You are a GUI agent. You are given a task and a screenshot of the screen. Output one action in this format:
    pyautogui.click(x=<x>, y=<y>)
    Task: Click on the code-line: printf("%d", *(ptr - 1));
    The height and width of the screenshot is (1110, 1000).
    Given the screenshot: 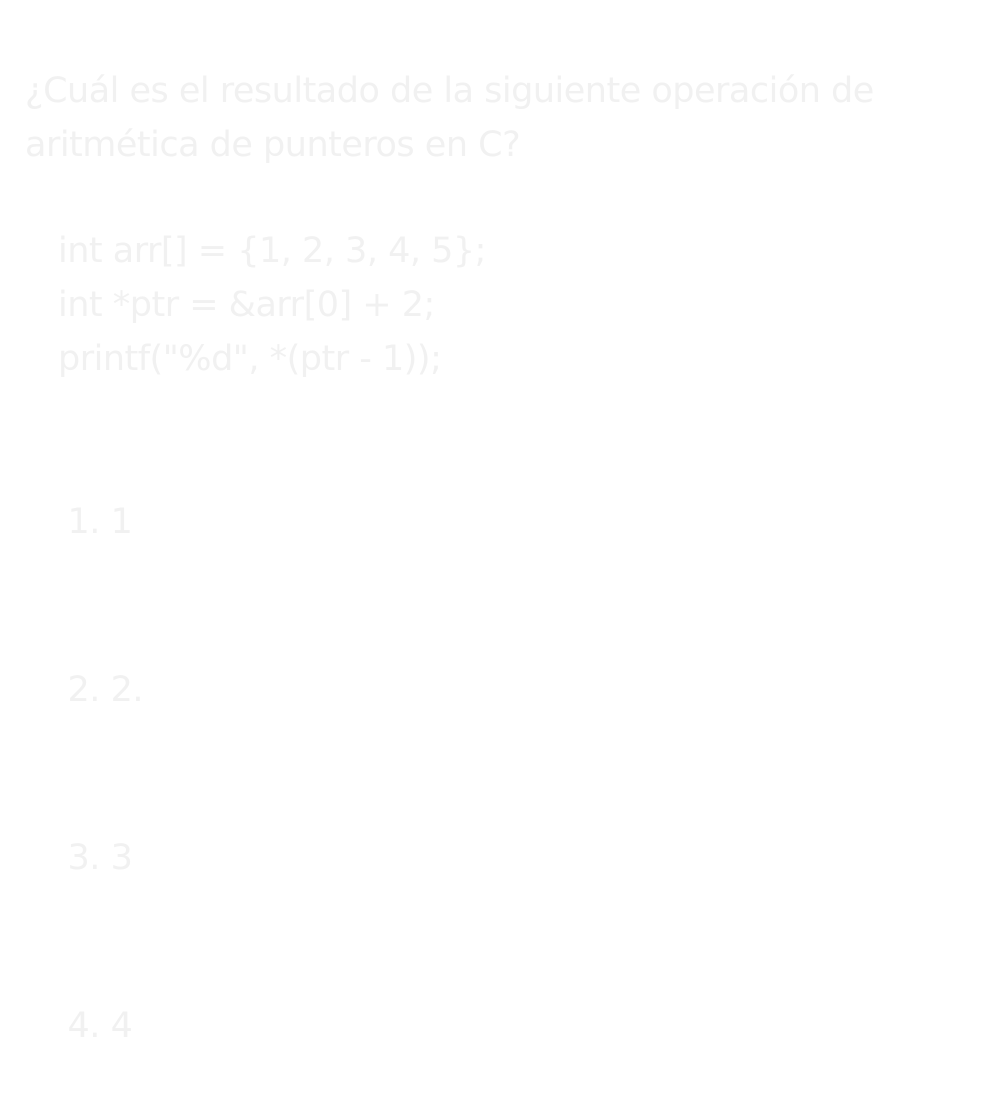 What is the action you would take?
    pyautogui.click(x=250, y=359)
    